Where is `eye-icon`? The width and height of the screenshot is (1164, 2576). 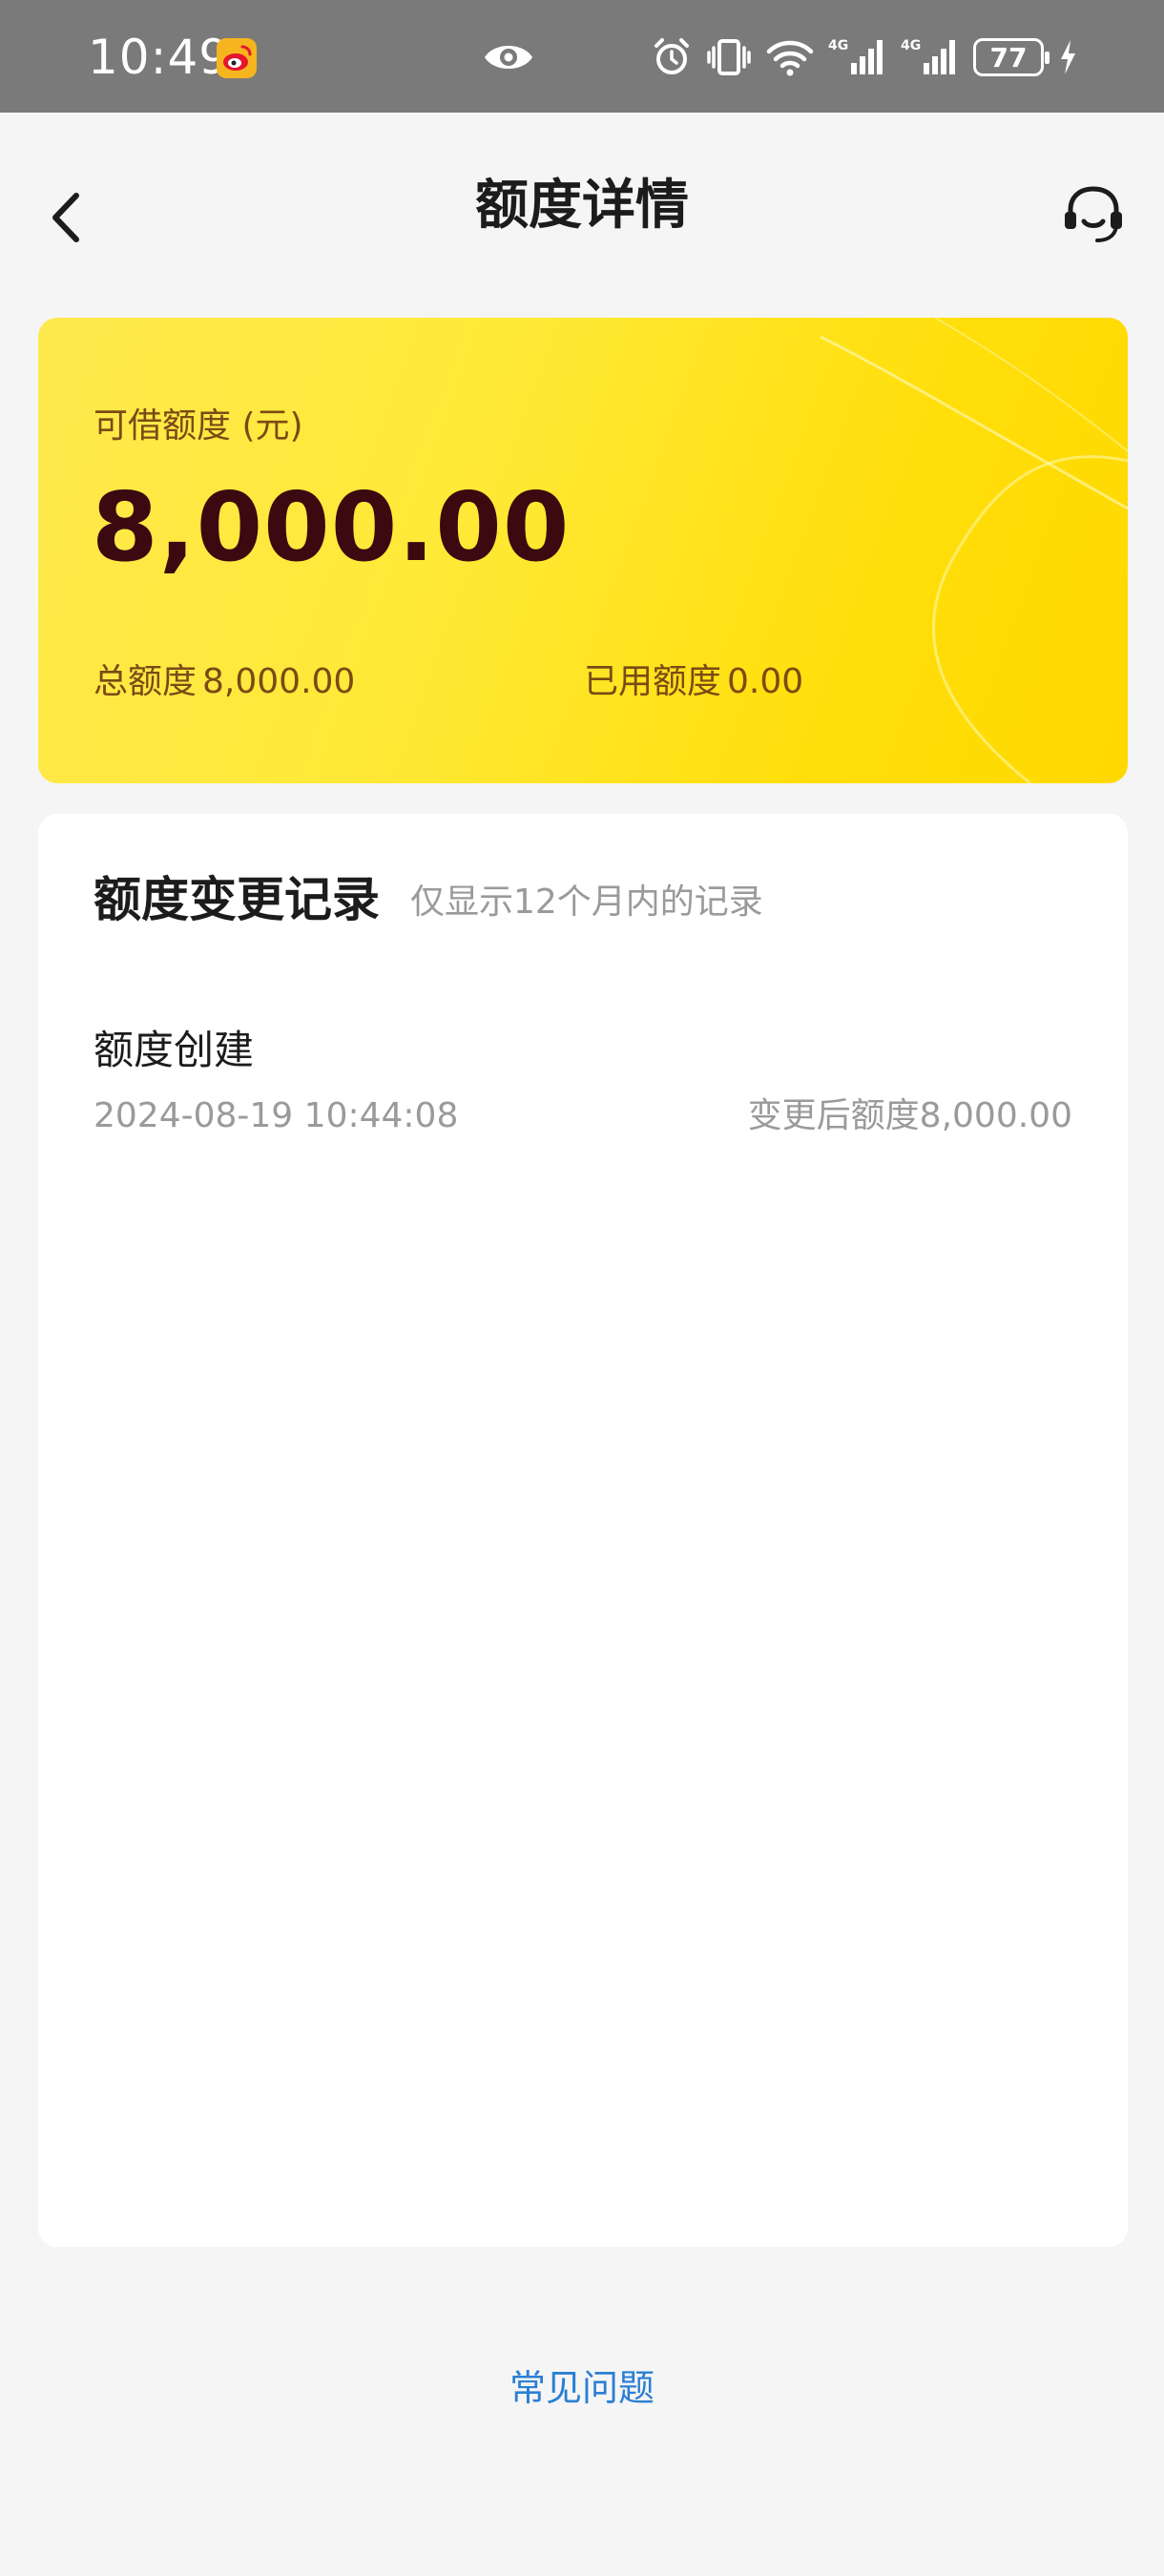 eye-icon is located at coordinates (509, 57).